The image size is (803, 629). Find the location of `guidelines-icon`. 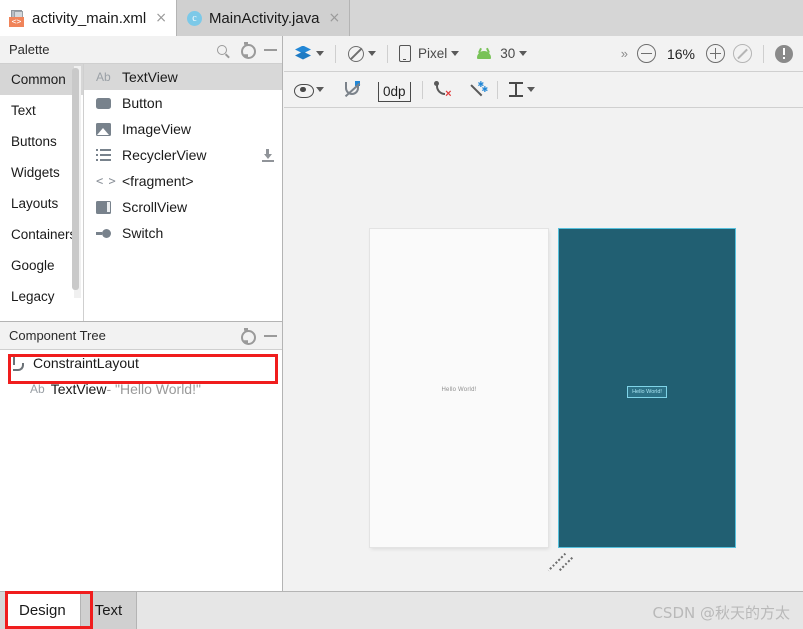

guidelines-icon is located at coordinates (515, 89).